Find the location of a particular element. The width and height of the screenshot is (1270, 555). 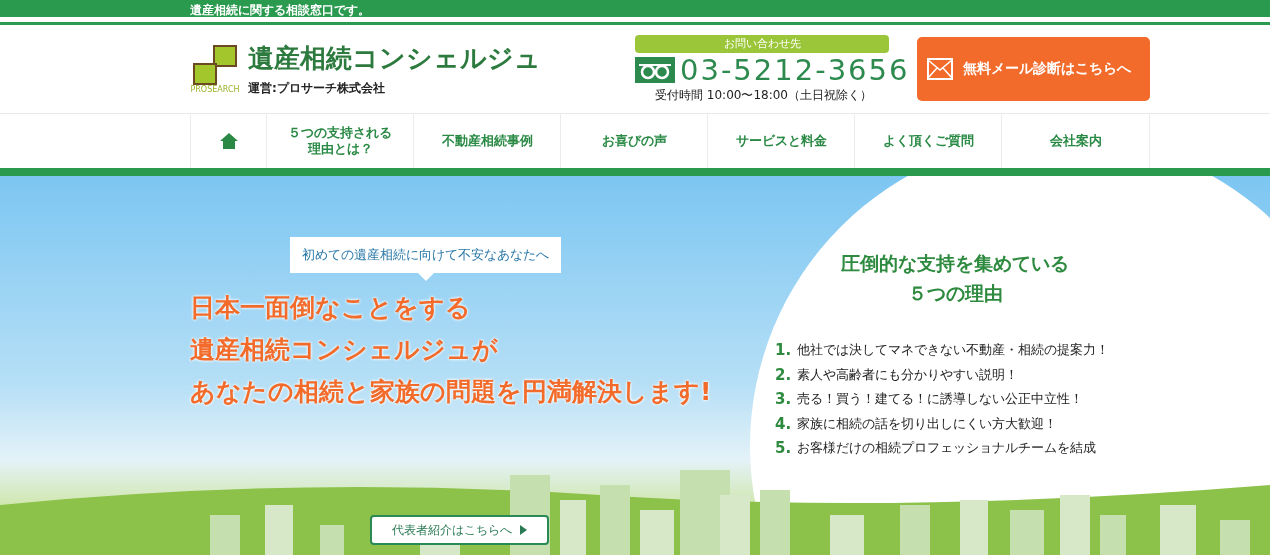

speech-bubble: 初めての遺産相続に向けて不安なあなたへ is located at coordinates (425, 255).